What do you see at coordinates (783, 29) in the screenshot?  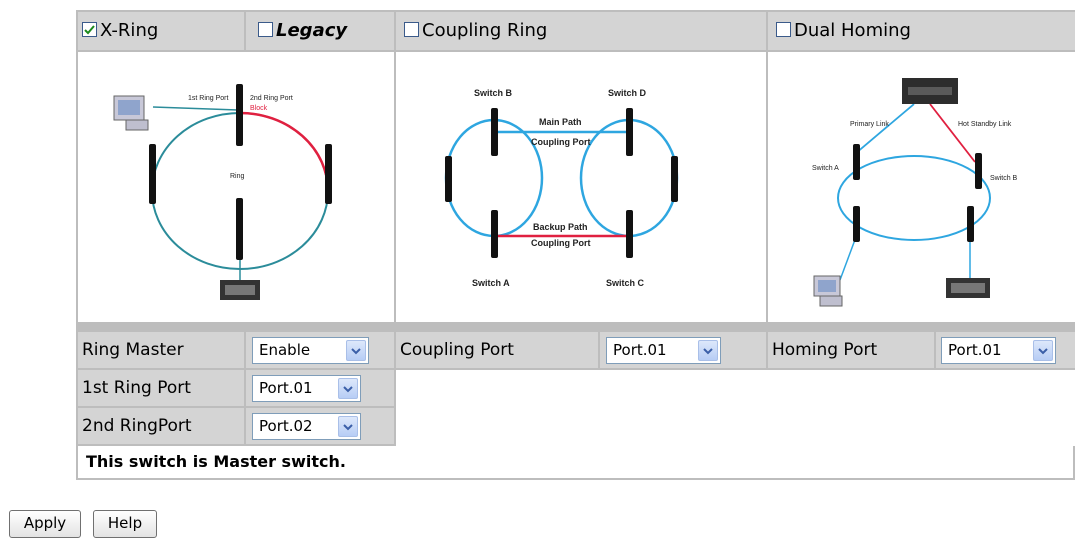 I see `dual-checkbox` at bounding box center [783, 29].